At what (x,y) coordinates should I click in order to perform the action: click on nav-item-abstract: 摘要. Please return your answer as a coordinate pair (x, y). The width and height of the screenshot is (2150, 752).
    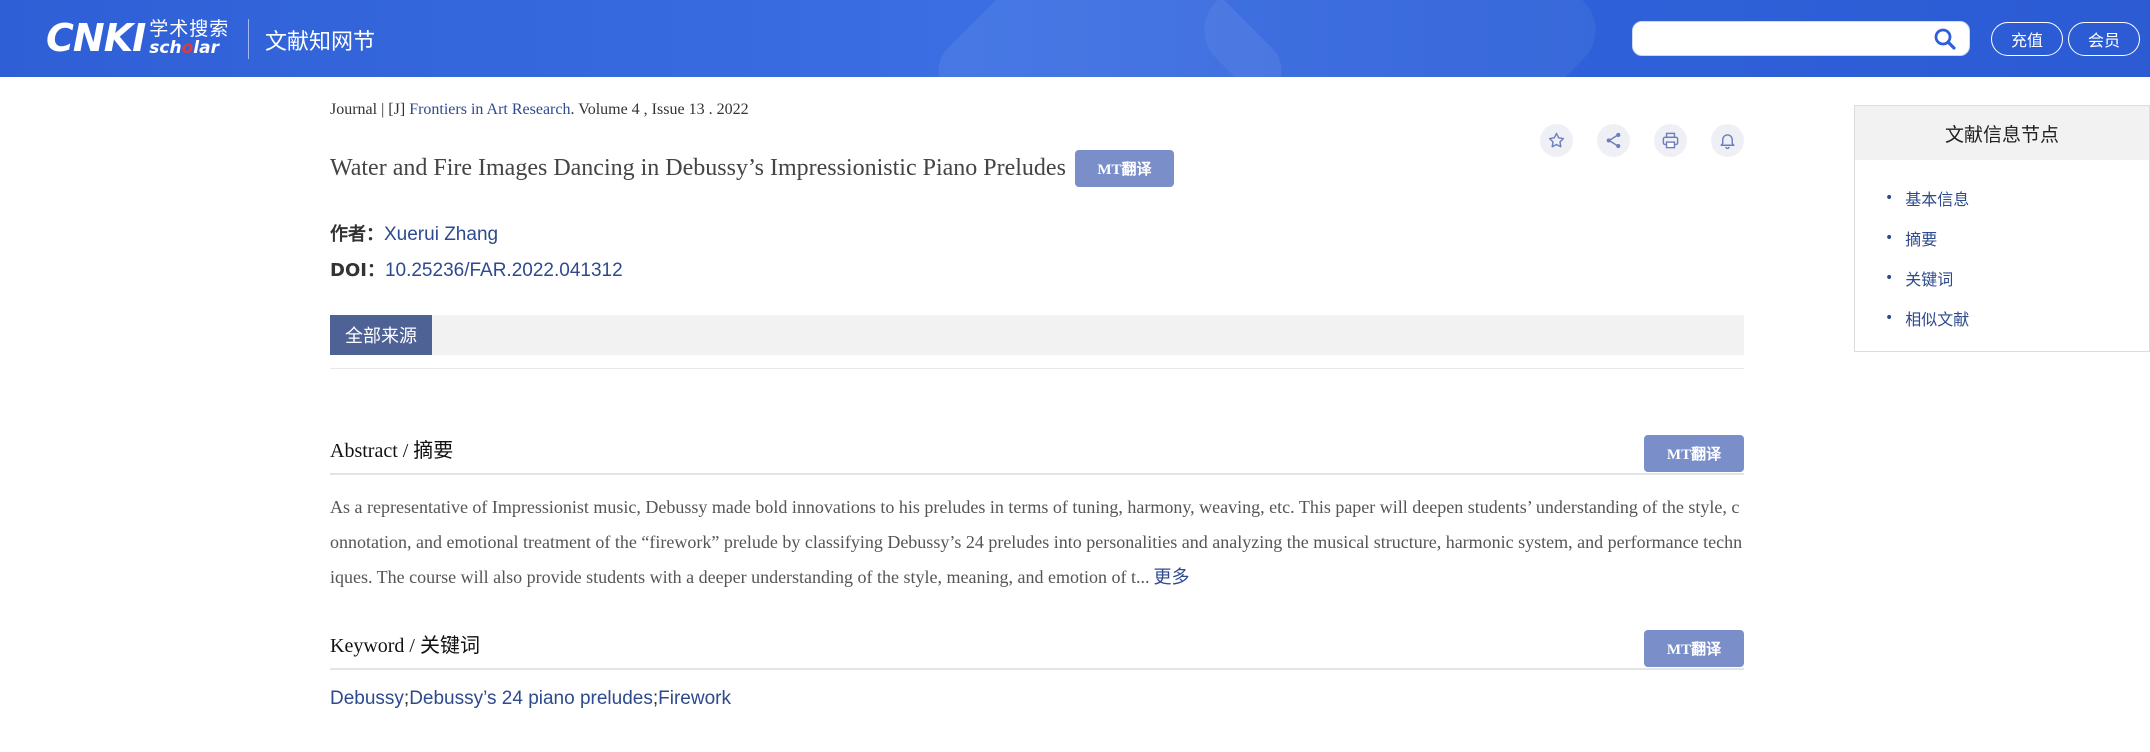
    Looking at the image, I should click on (2017, 238).